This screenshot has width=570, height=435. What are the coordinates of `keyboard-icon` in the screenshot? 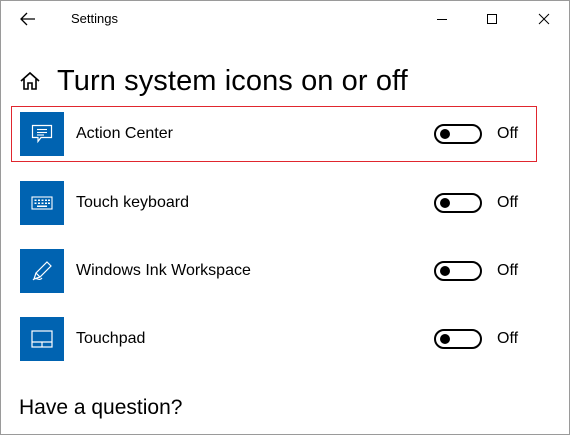 It's located at (42, 203).